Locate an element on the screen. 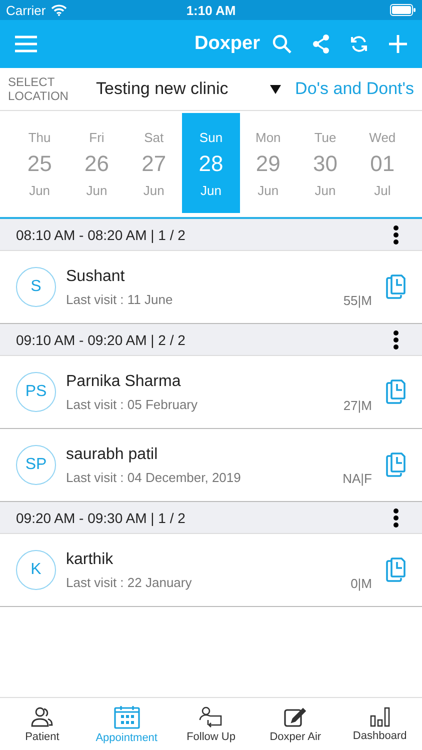 This screenshot has width=422, height=750. search-icon is located at coordinates (282, 44).